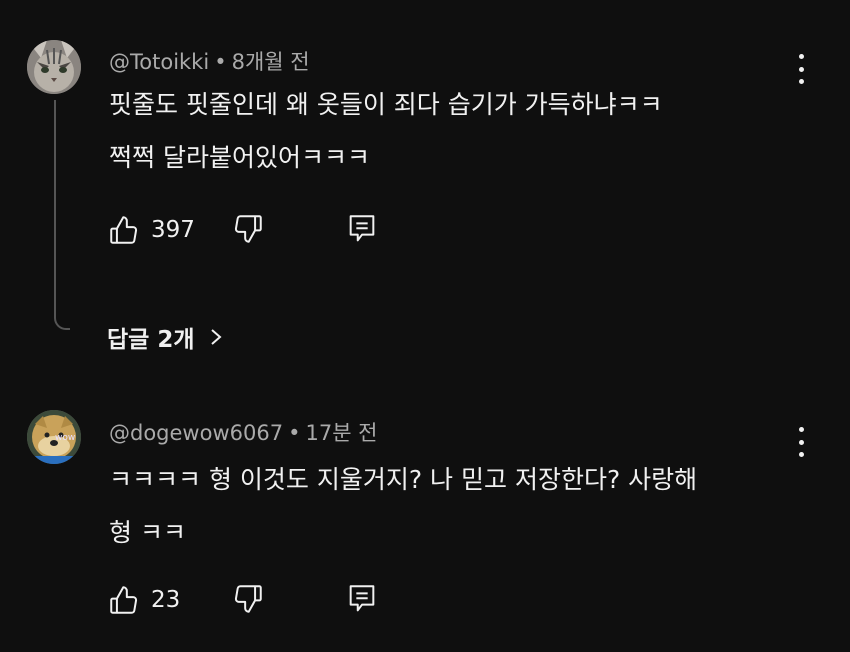 The image size is (850, 652). I want to click on avatar: wow, so click(54, 437).